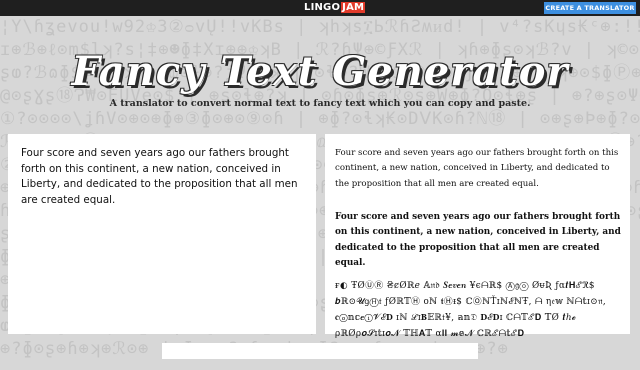 Image resolution: width=640 pixels, height=370 pixels. I want to click on top-navigation-bar: LINGO JAM CREATE A TRANSLATOR, so click(320, 8).